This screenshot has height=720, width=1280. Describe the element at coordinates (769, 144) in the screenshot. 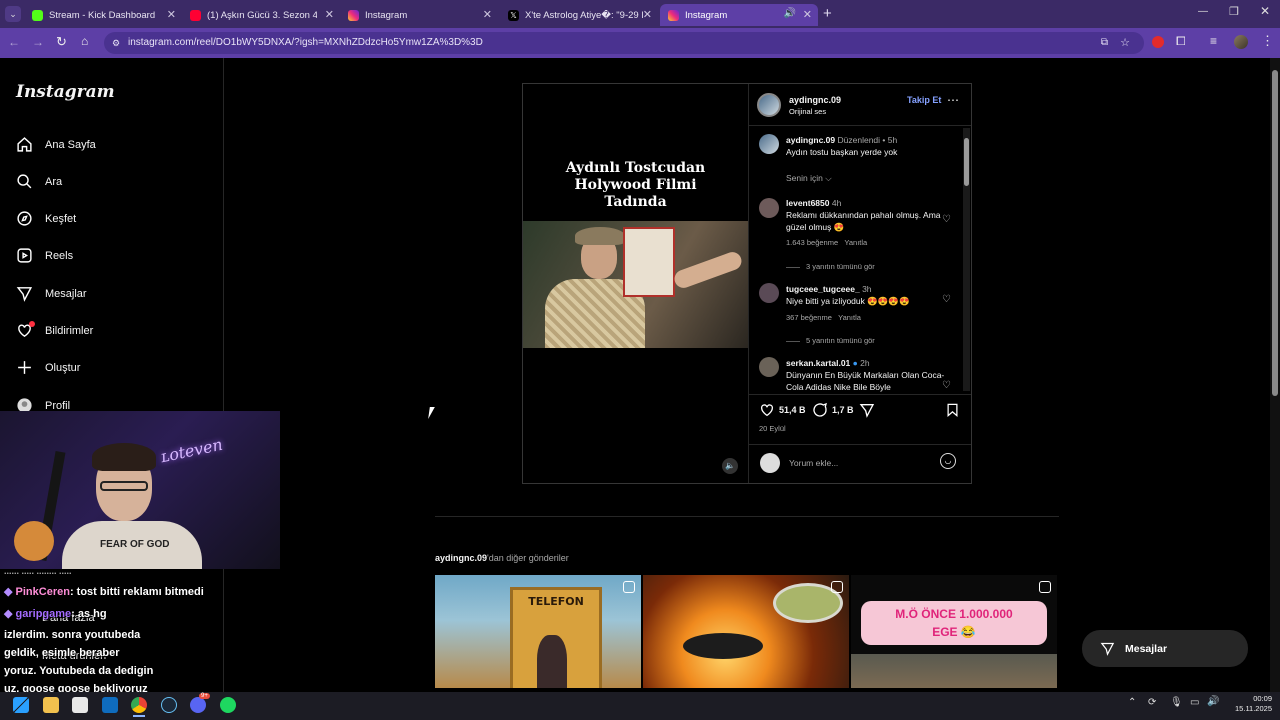

I see `caption-avatar` at that location.